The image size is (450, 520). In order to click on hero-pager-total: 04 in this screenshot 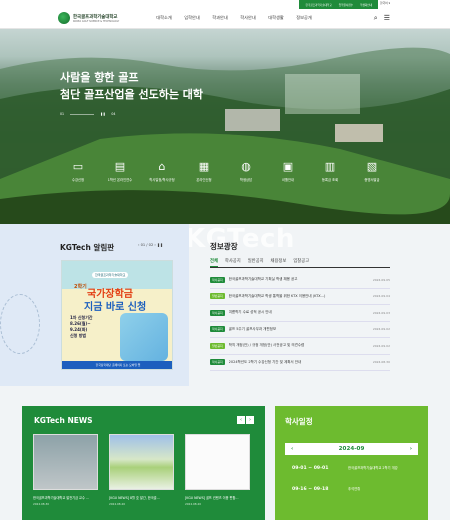, I will do `click(113, 114)`.